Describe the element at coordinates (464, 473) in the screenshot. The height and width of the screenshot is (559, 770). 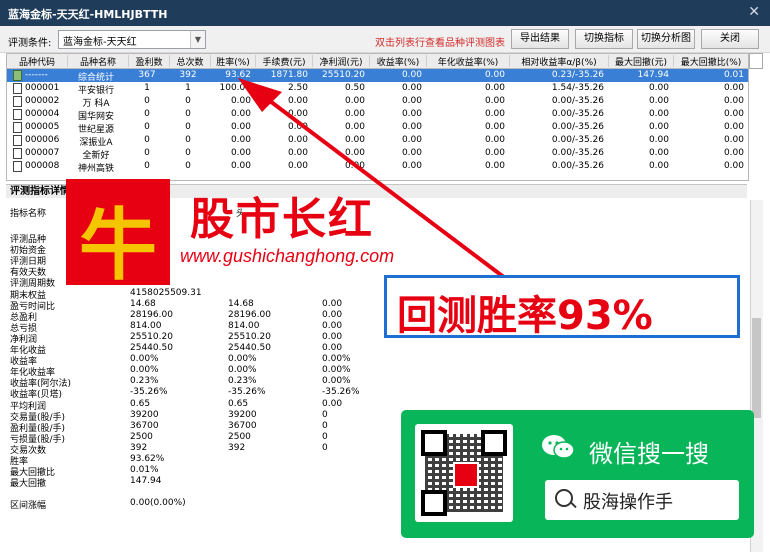
I see `qr-code` at that location.